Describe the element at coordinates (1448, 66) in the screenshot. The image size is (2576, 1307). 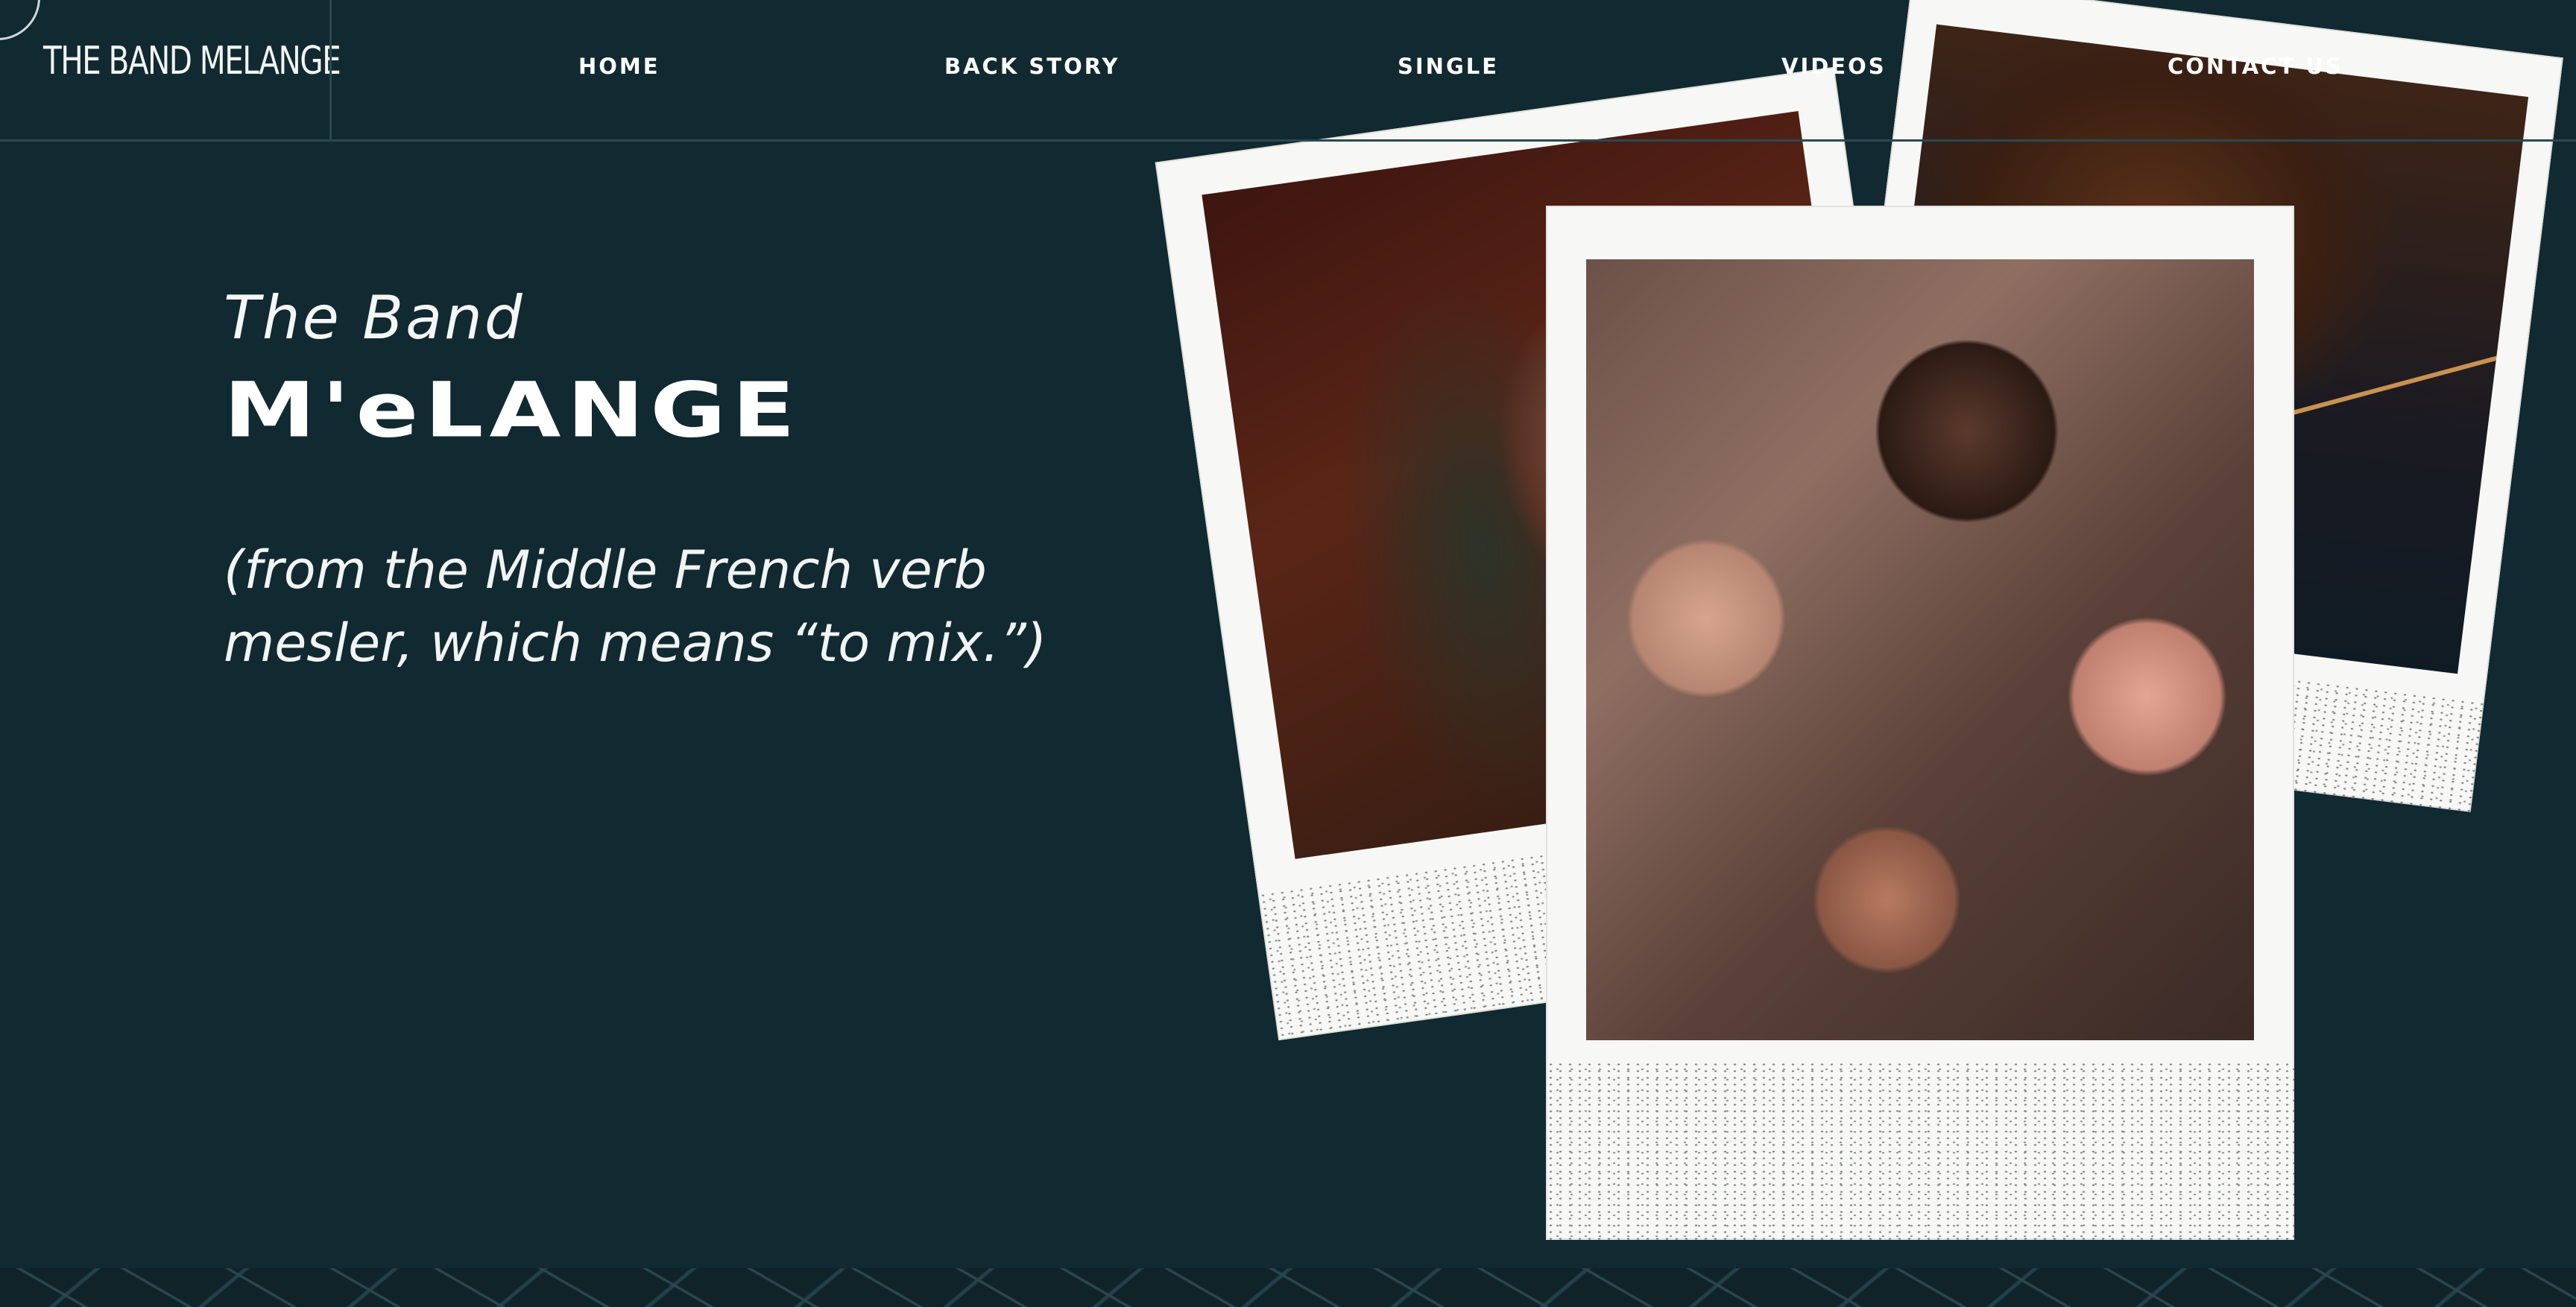
I see `nav-single-link: SINGLE` at that location.